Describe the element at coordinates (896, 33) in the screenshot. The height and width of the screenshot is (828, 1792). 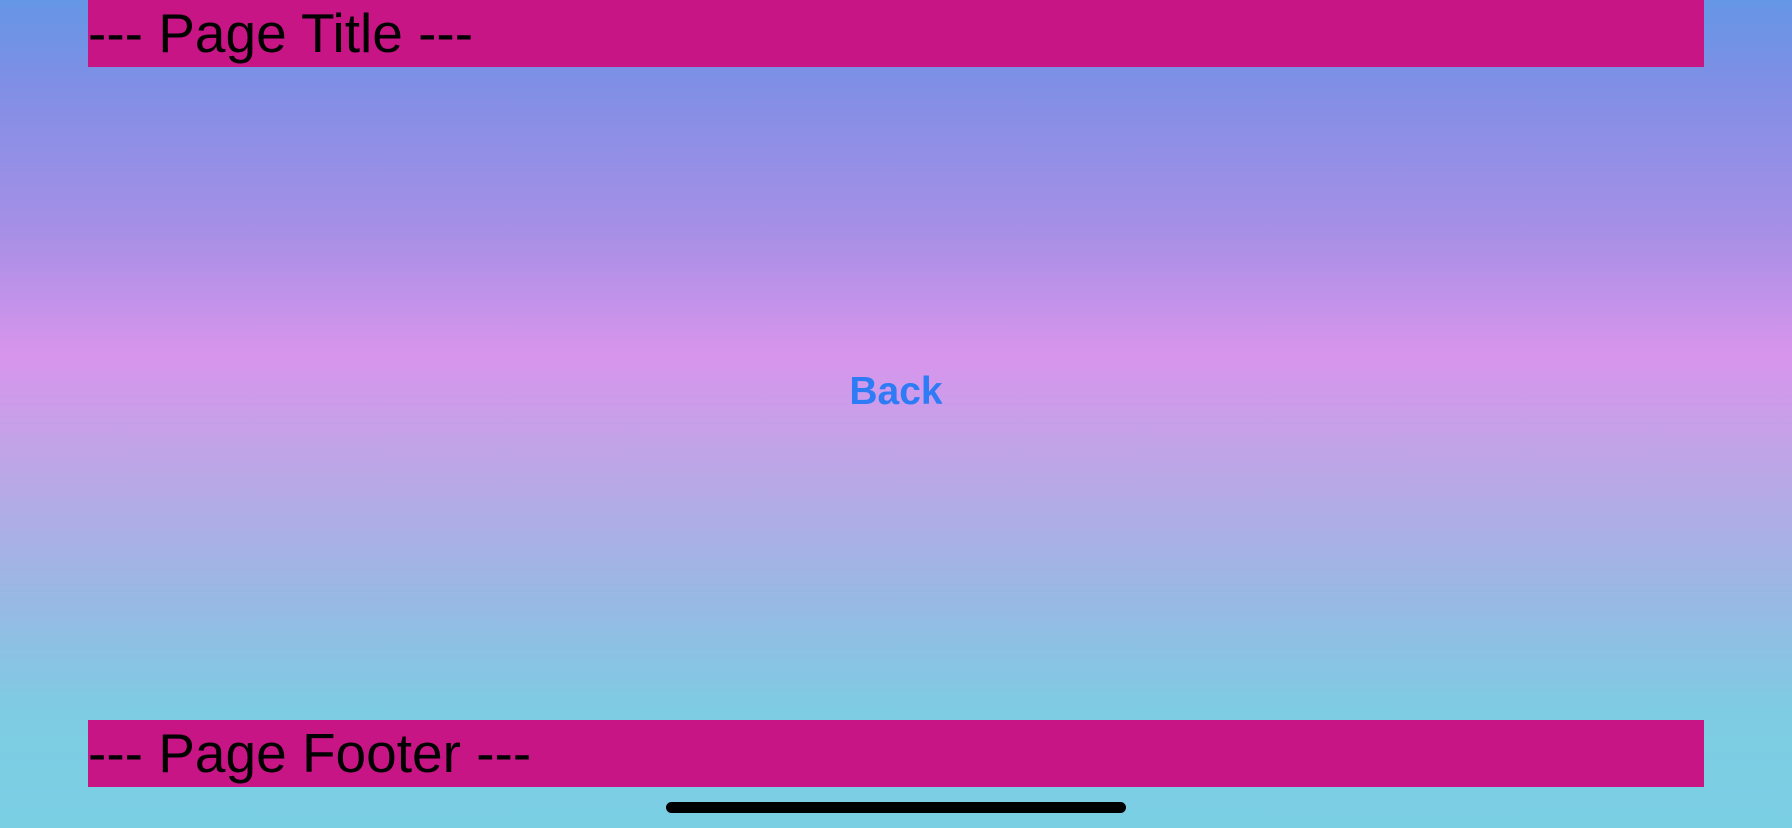
I see `page-header: --- Page Title ---` at that location.